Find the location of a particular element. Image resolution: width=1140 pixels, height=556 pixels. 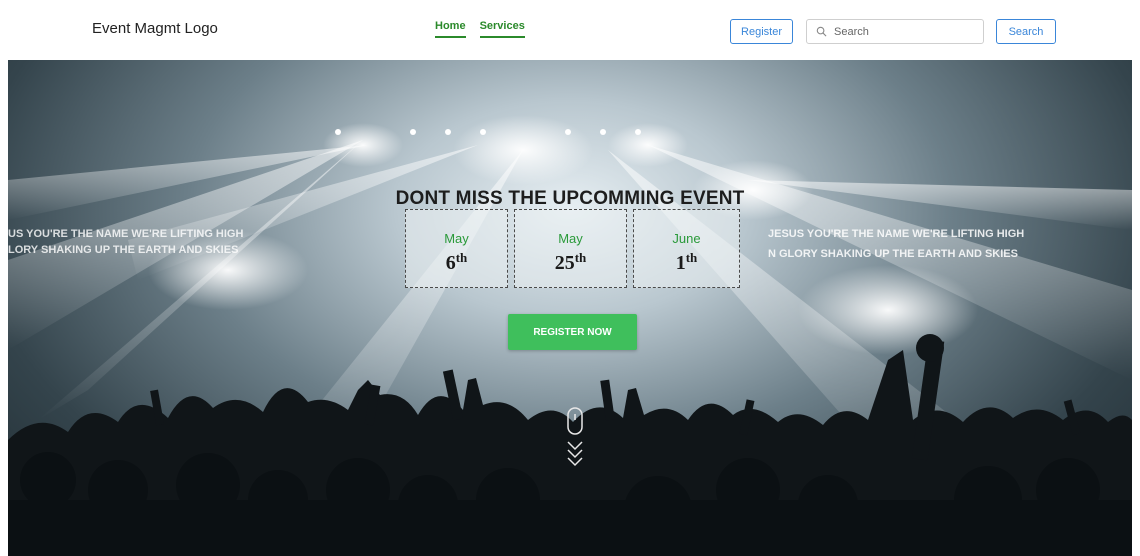

register-now-button: REGISTER NOW is located at coordinates (572, 332).